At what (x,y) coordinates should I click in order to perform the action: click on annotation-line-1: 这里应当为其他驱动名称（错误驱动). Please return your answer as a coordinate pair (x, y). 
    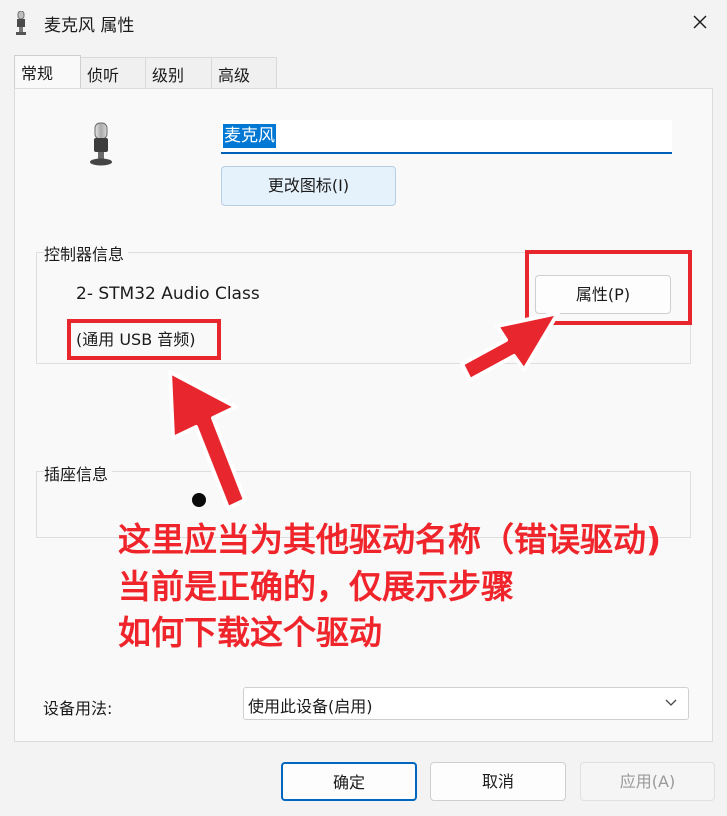
    Looking at the image, I should click on (390, 539).